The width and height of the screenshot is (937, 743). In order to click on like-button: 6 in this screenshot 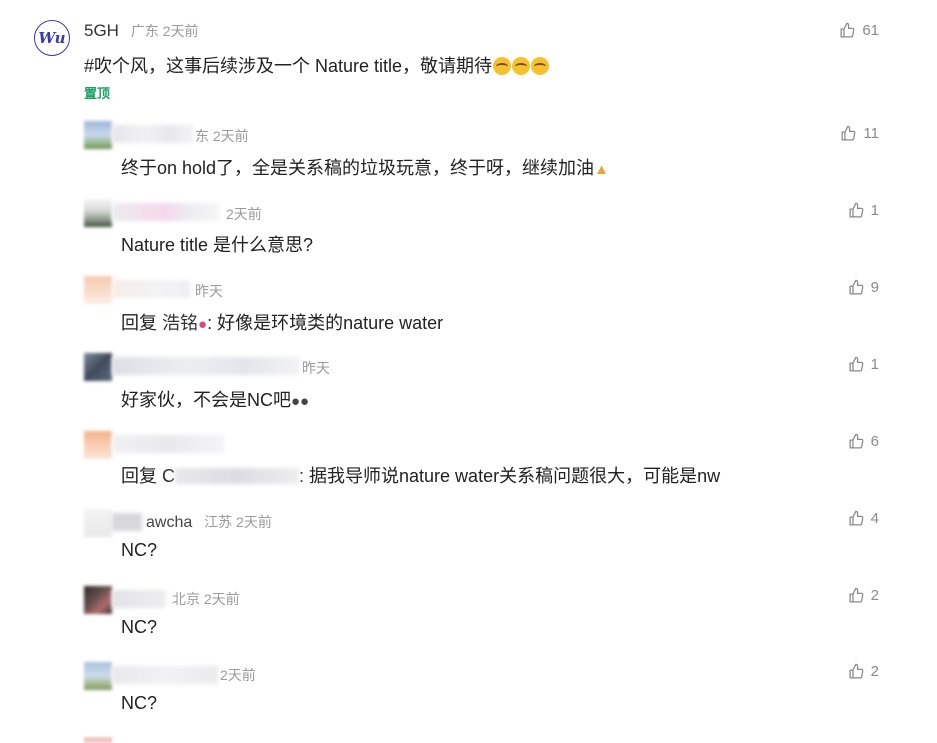, I will do `click(863, 441)`.